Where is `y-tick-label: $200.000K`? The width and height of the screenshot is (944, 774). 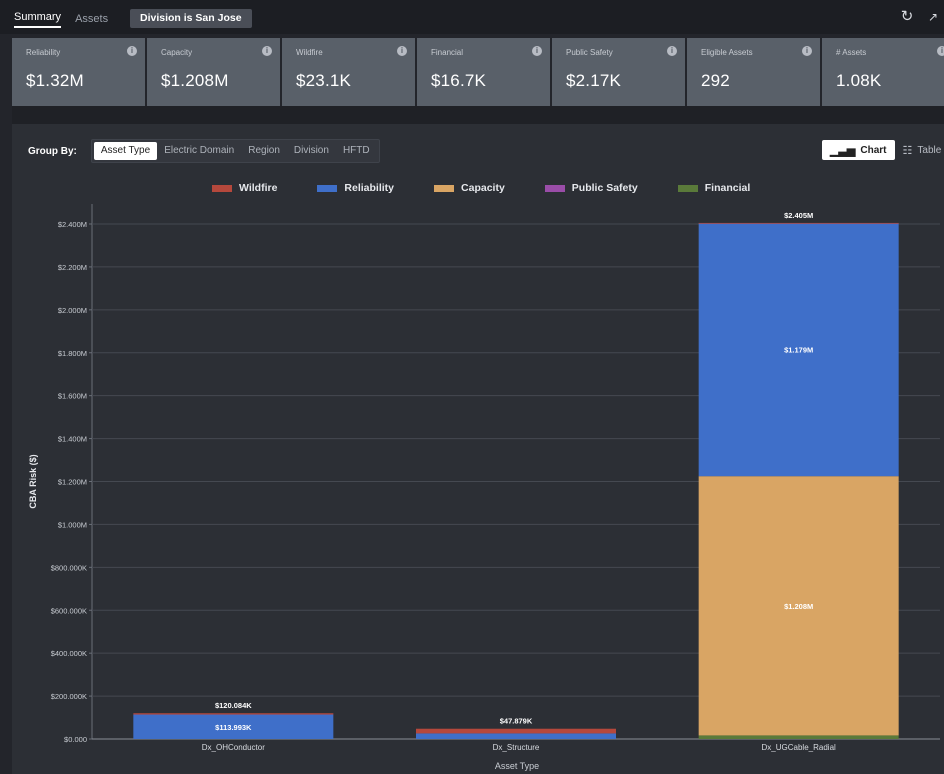 y-tick-label: $200.000K is located at coordinates (69, 696).